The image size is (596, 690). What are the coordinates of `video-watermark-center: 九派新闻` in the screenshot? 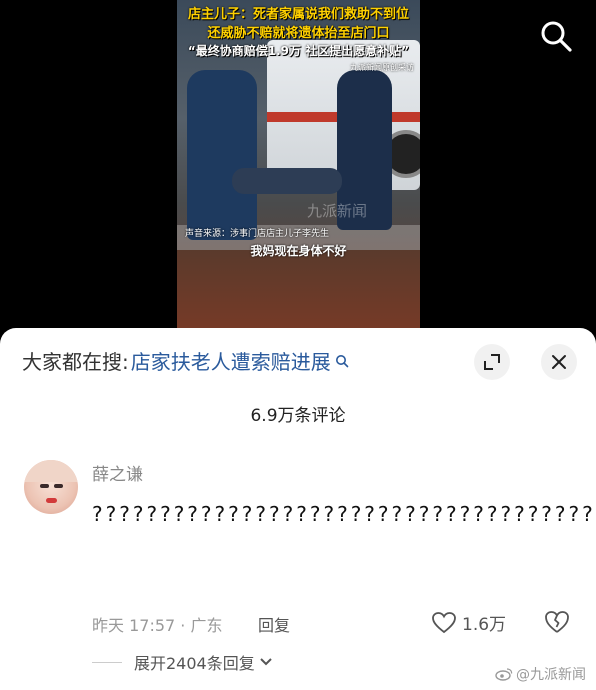 It's located at (337, 211).